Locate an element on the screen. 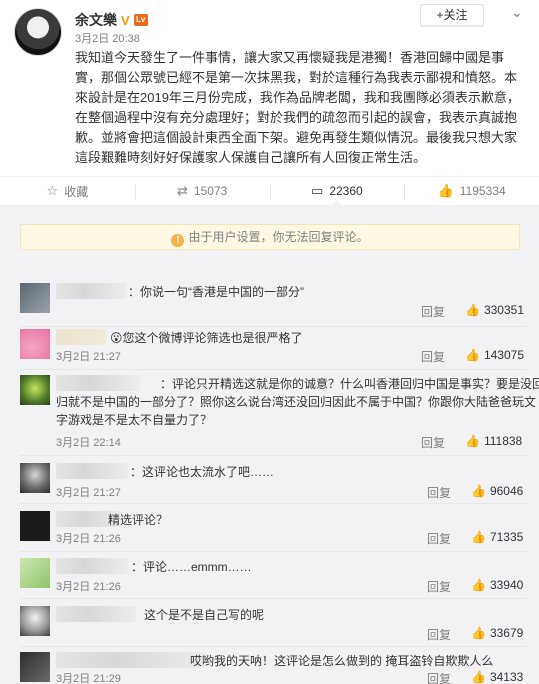 The height and width of the screenshot is (684, 539). comment-button: ▭ 22360 is located at coordinates (337, 191).